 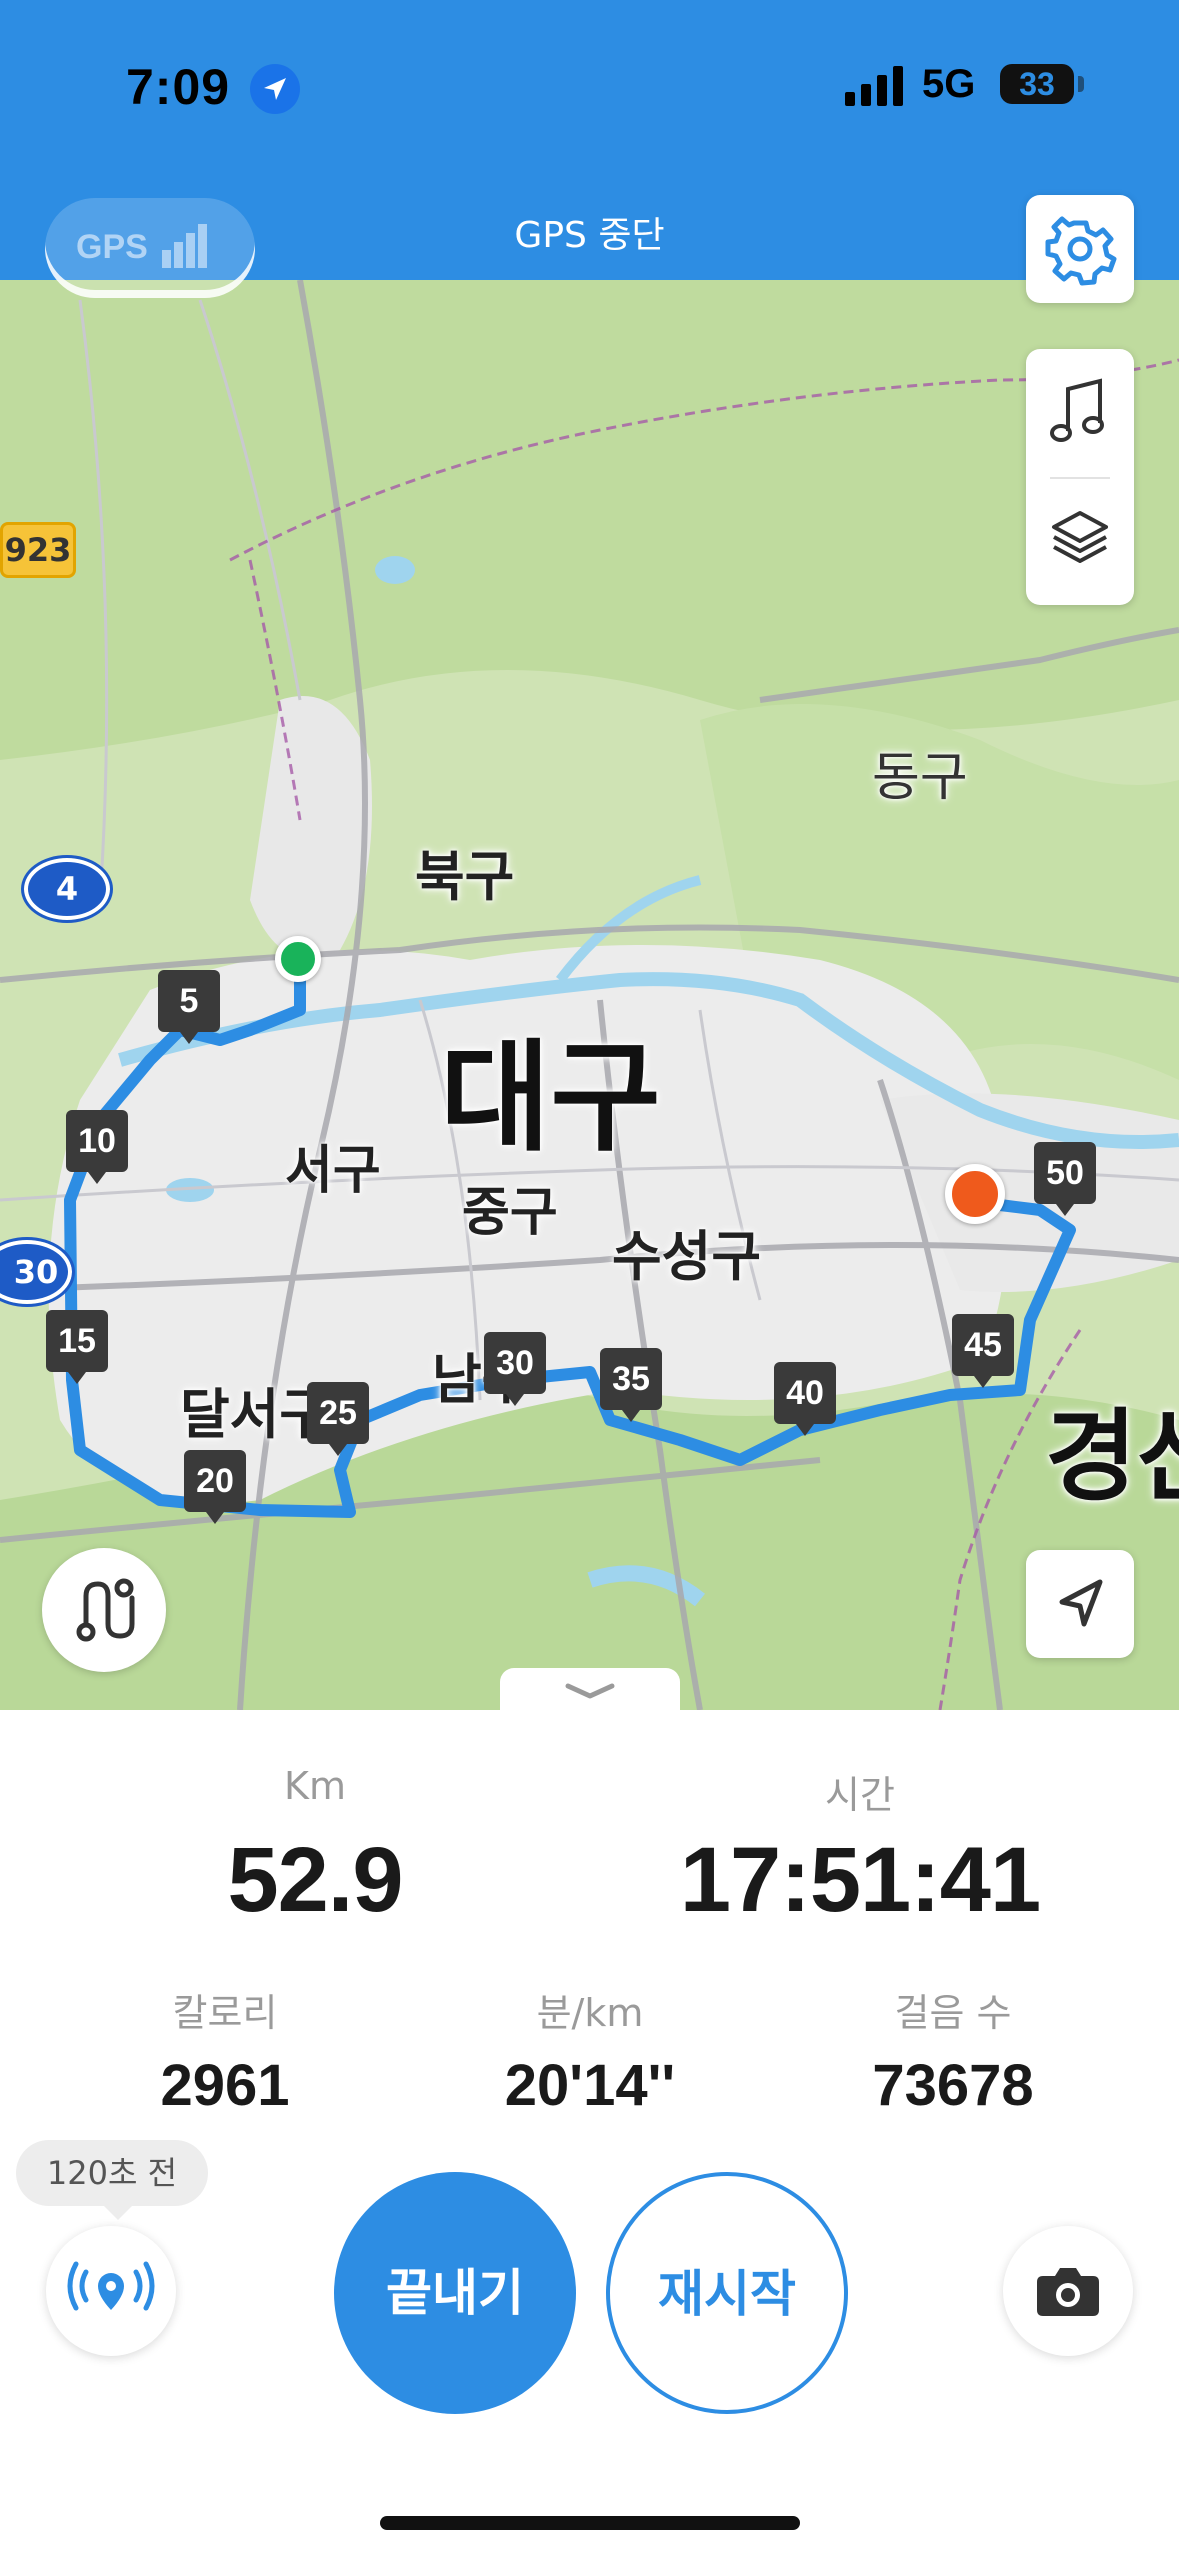 I want to click on navigation-arrow-icon, so click(x=1081, y=1603).